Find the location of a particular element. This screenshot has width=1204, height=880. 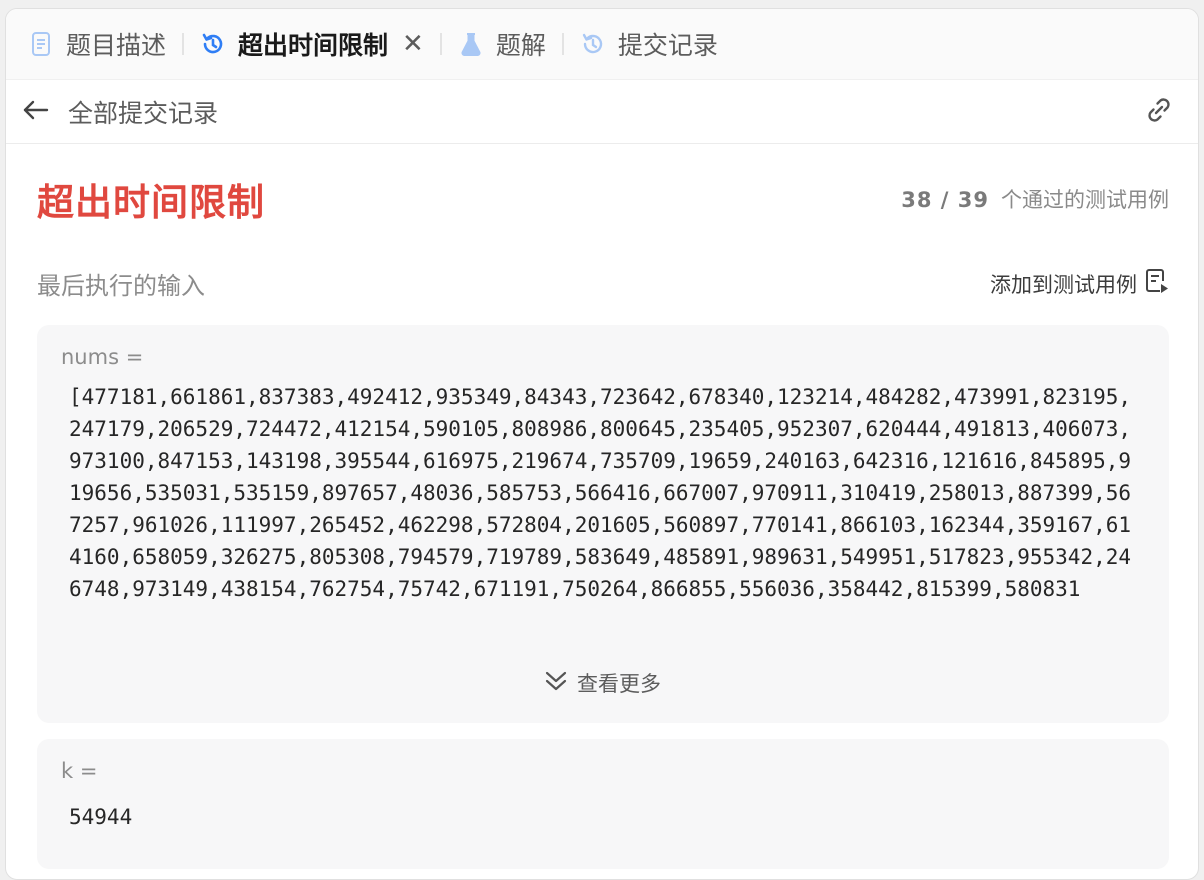

back-label: 全部提交记录 is located at coordinates (143, 113).